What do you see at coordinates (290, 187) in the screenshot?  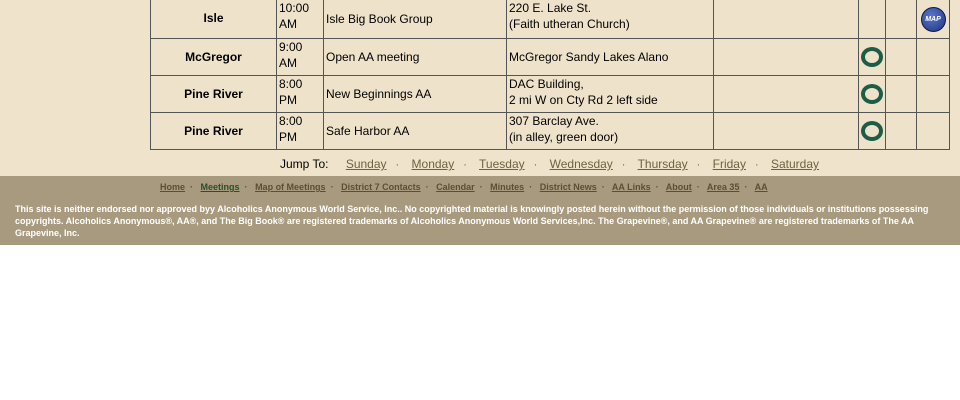 I see `nav-map-of-meetings-link: Map of Meetings` at bounding box center [290, 187].